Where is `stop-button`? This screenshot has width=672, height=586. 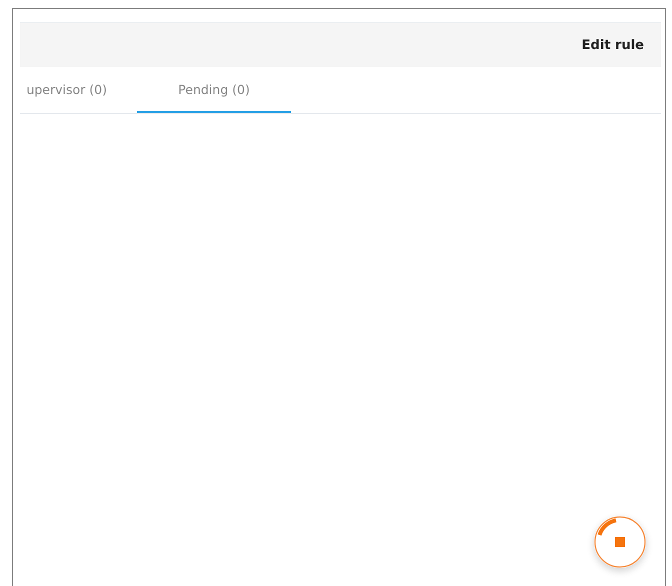
stop-button is located at coordinates (620, 542).